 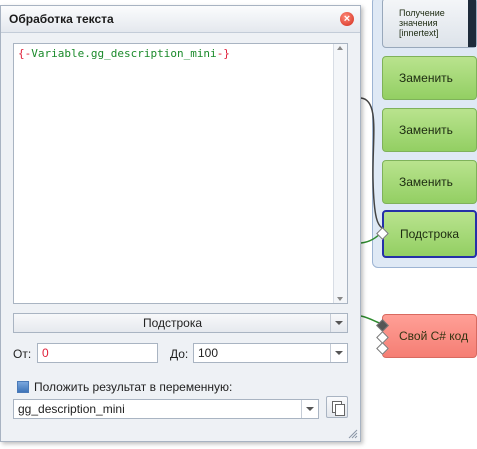 I want to click on scroll-down-icon, so click(x=340, y=299).